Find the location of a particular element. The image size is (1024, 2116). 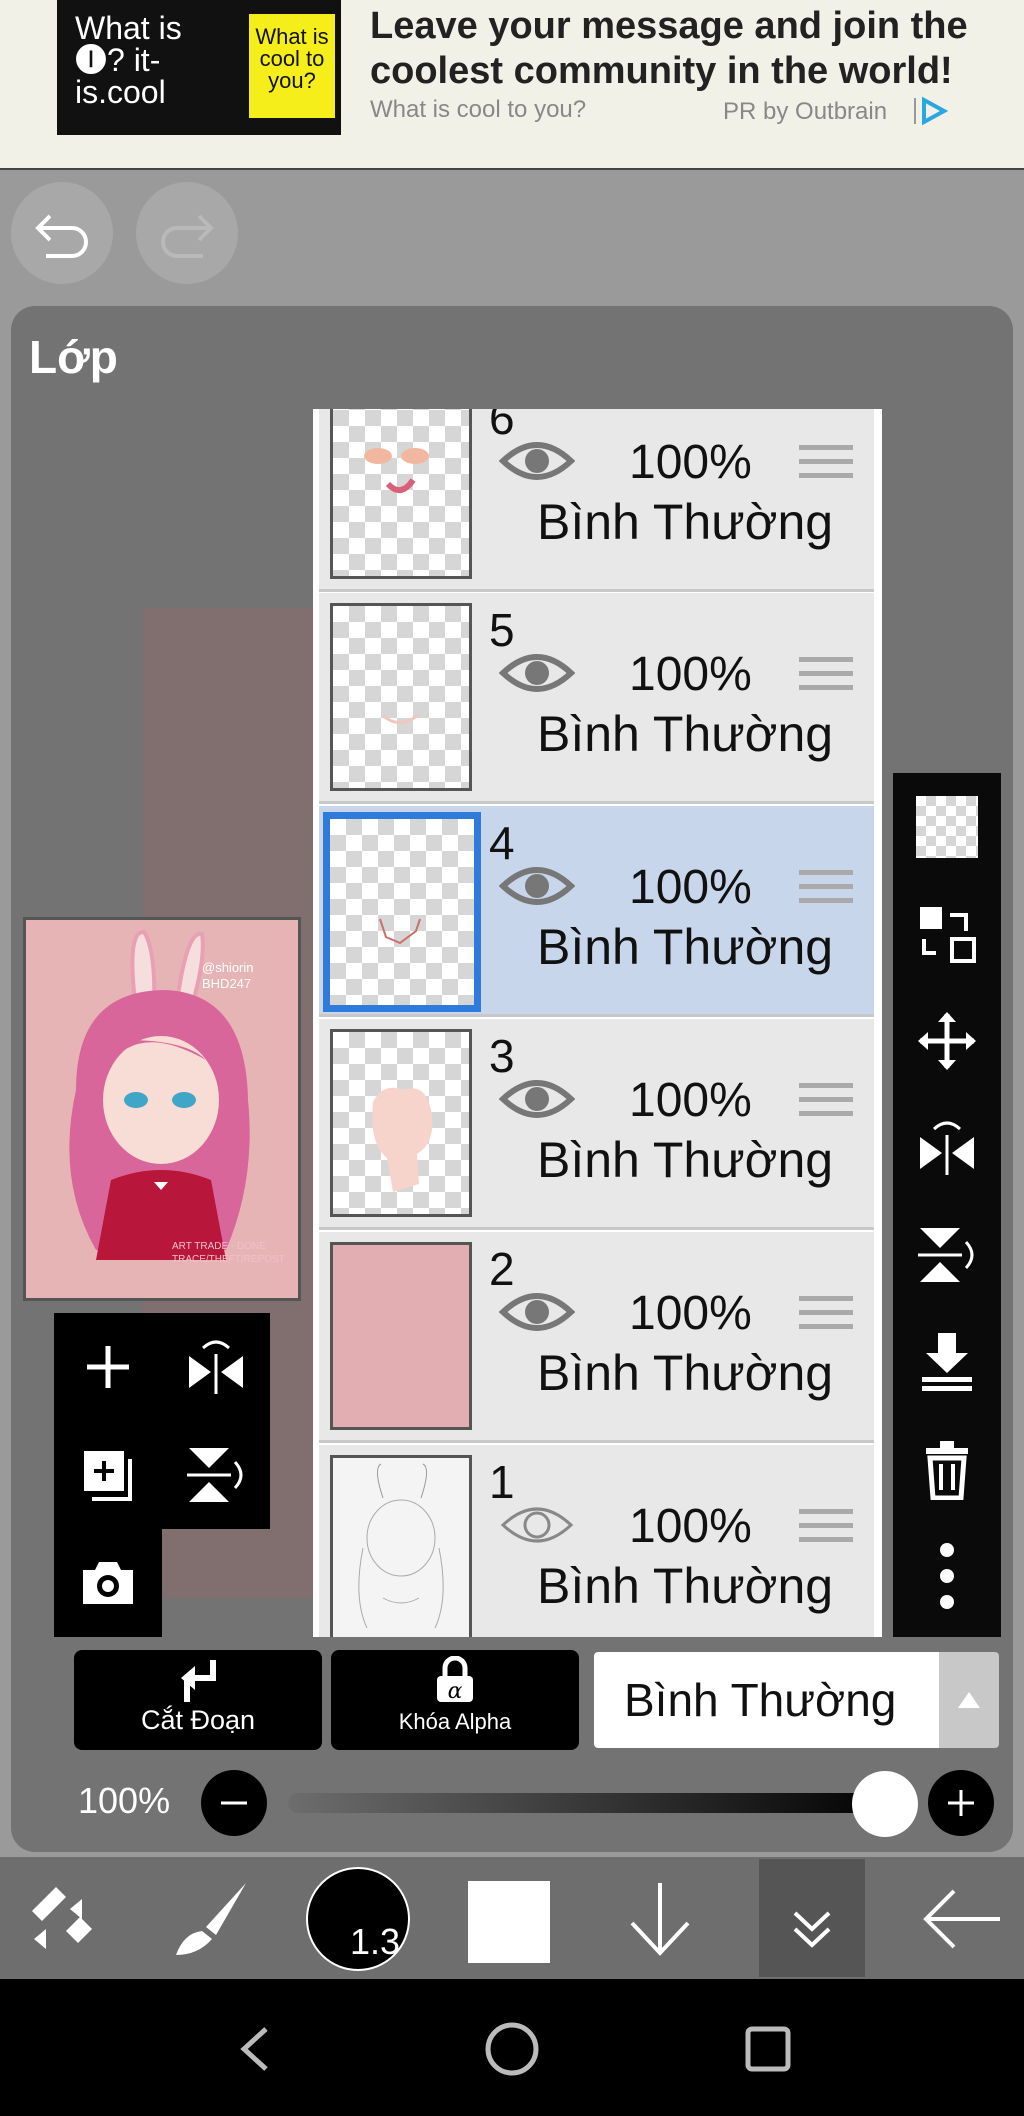

layer-swap-icon is located at coordinates (948, 935).